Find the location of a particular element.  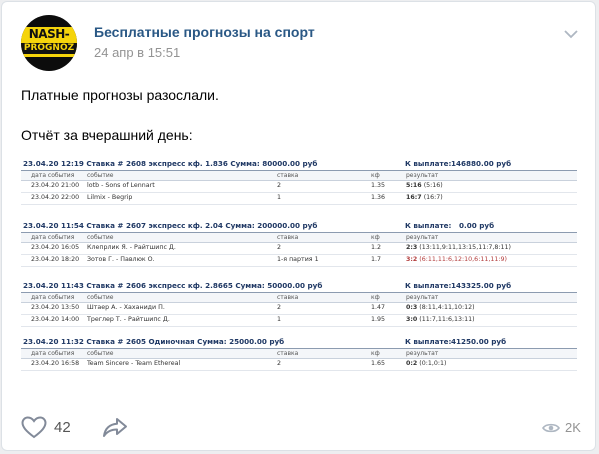

cell-odds: 1.2 is located at coordinates (376, 247).